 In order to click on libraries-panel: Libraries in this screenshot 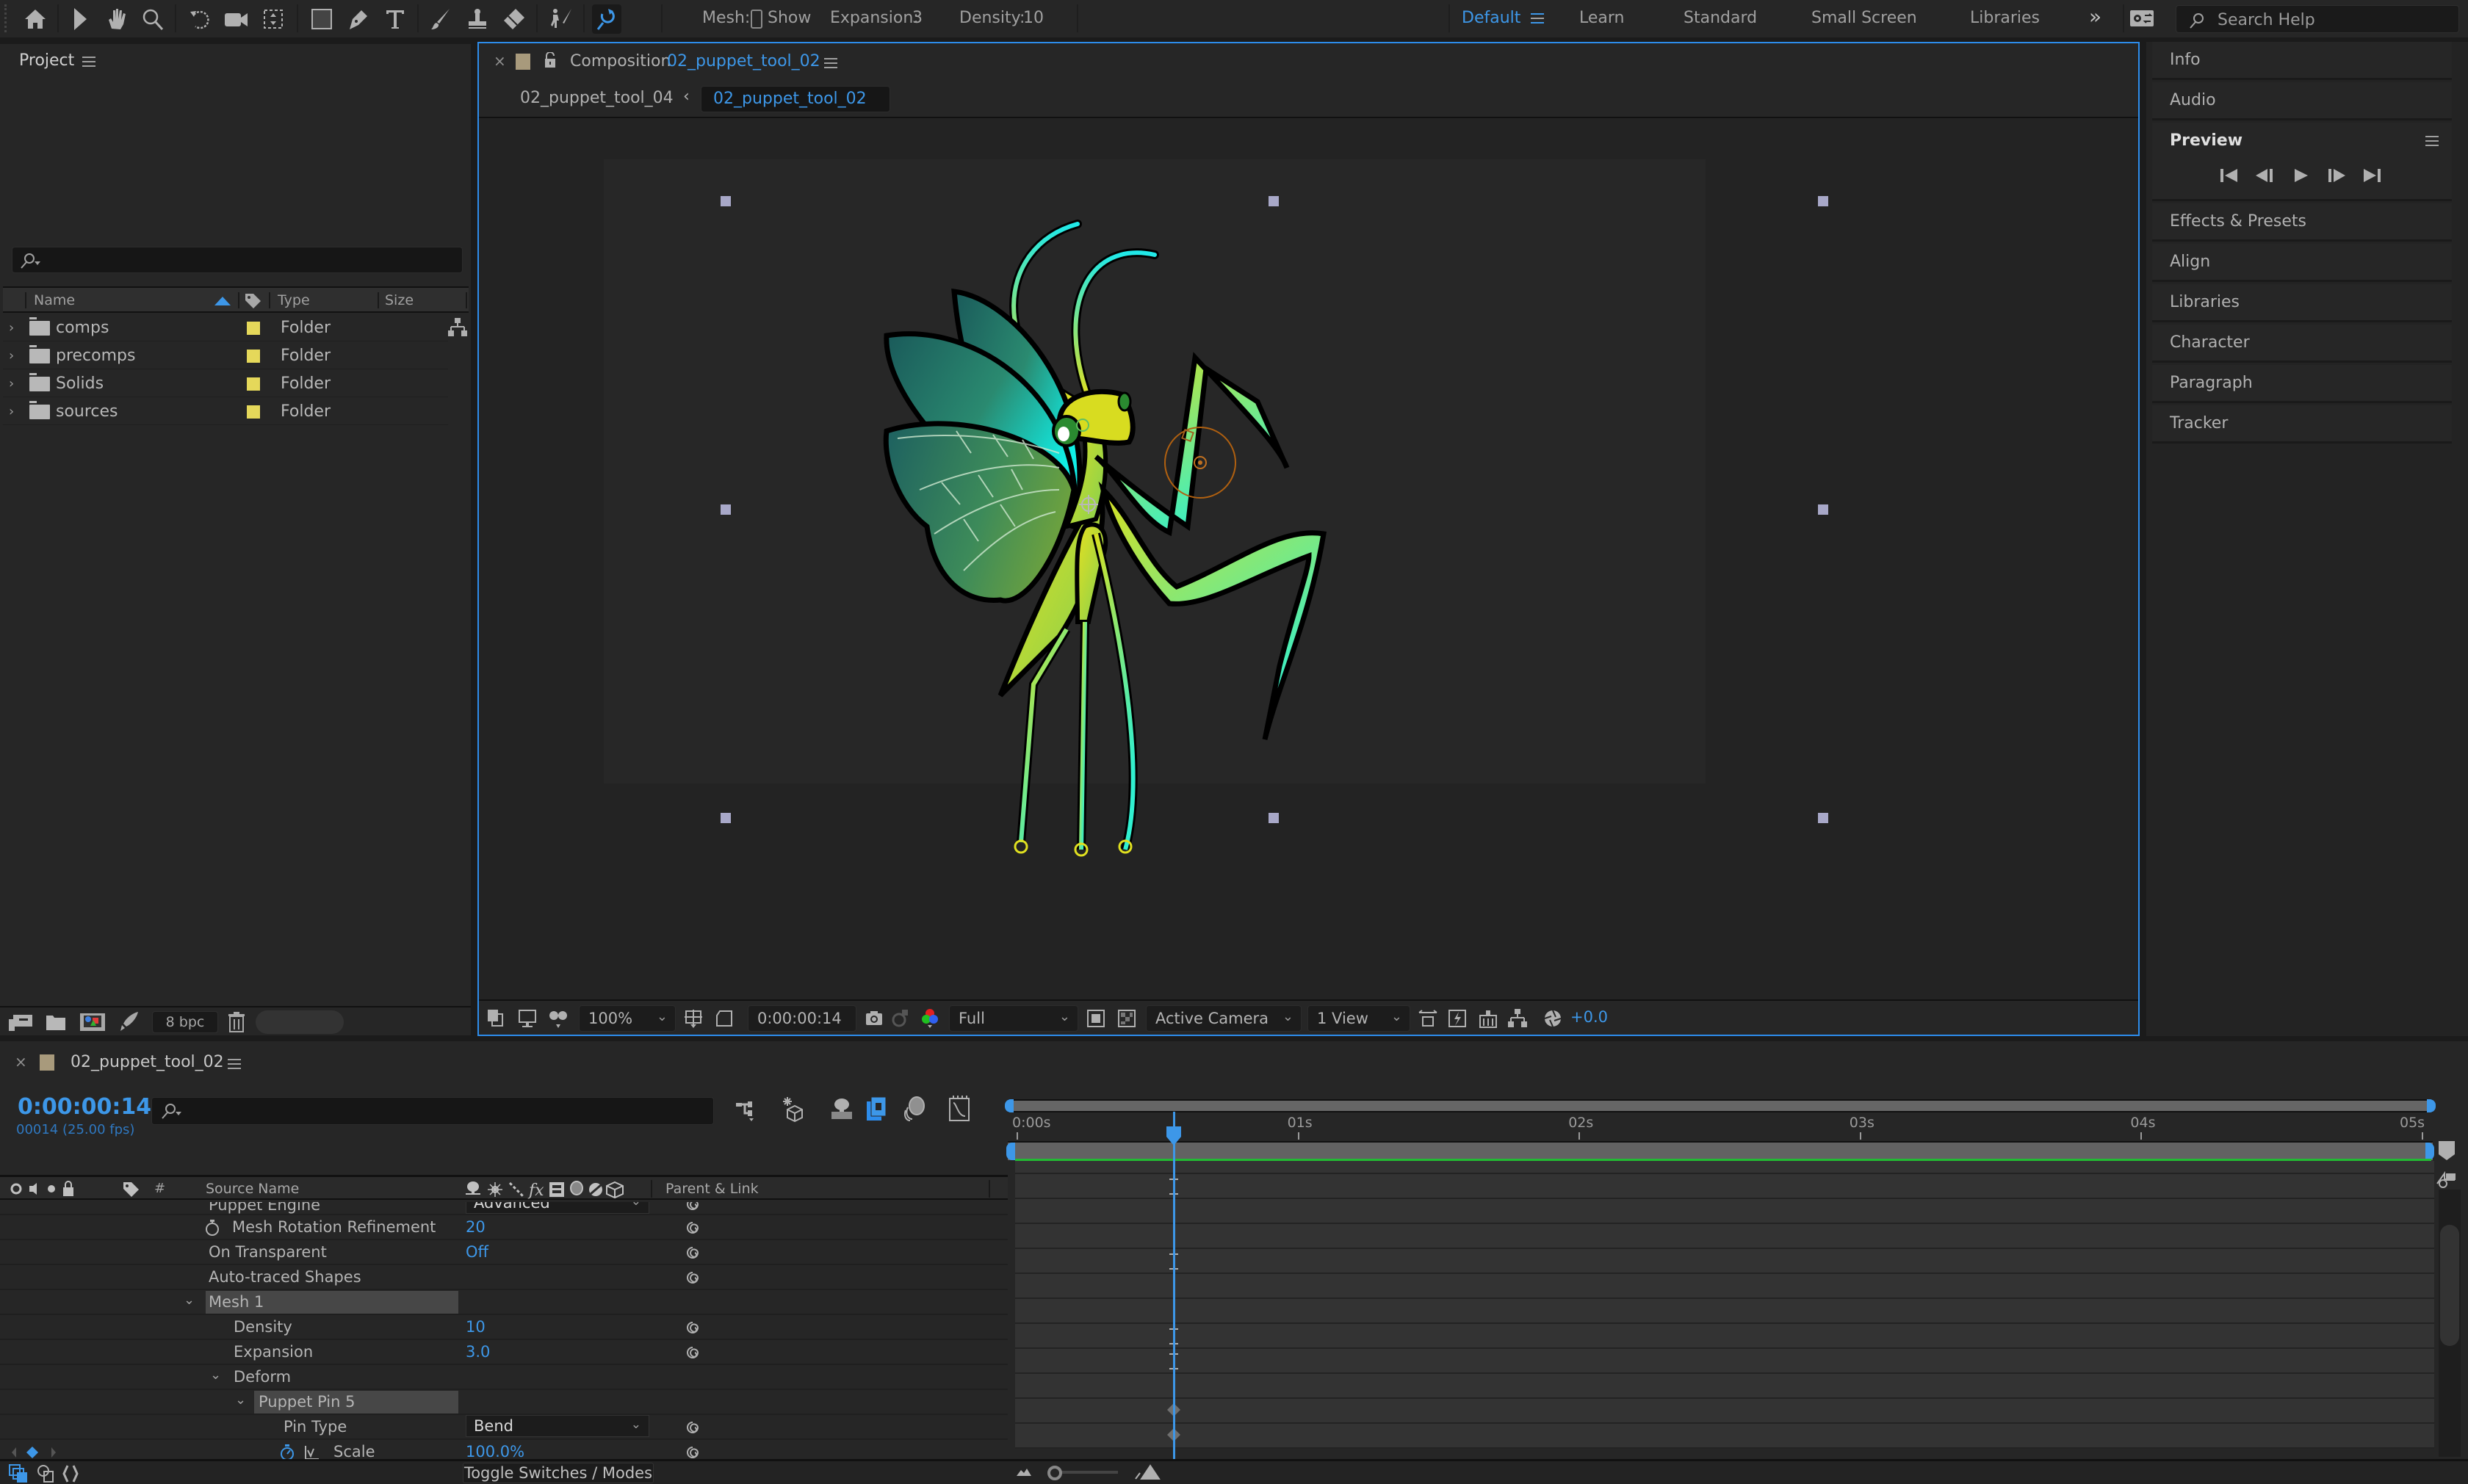, I will do `click(2302, 303)`.